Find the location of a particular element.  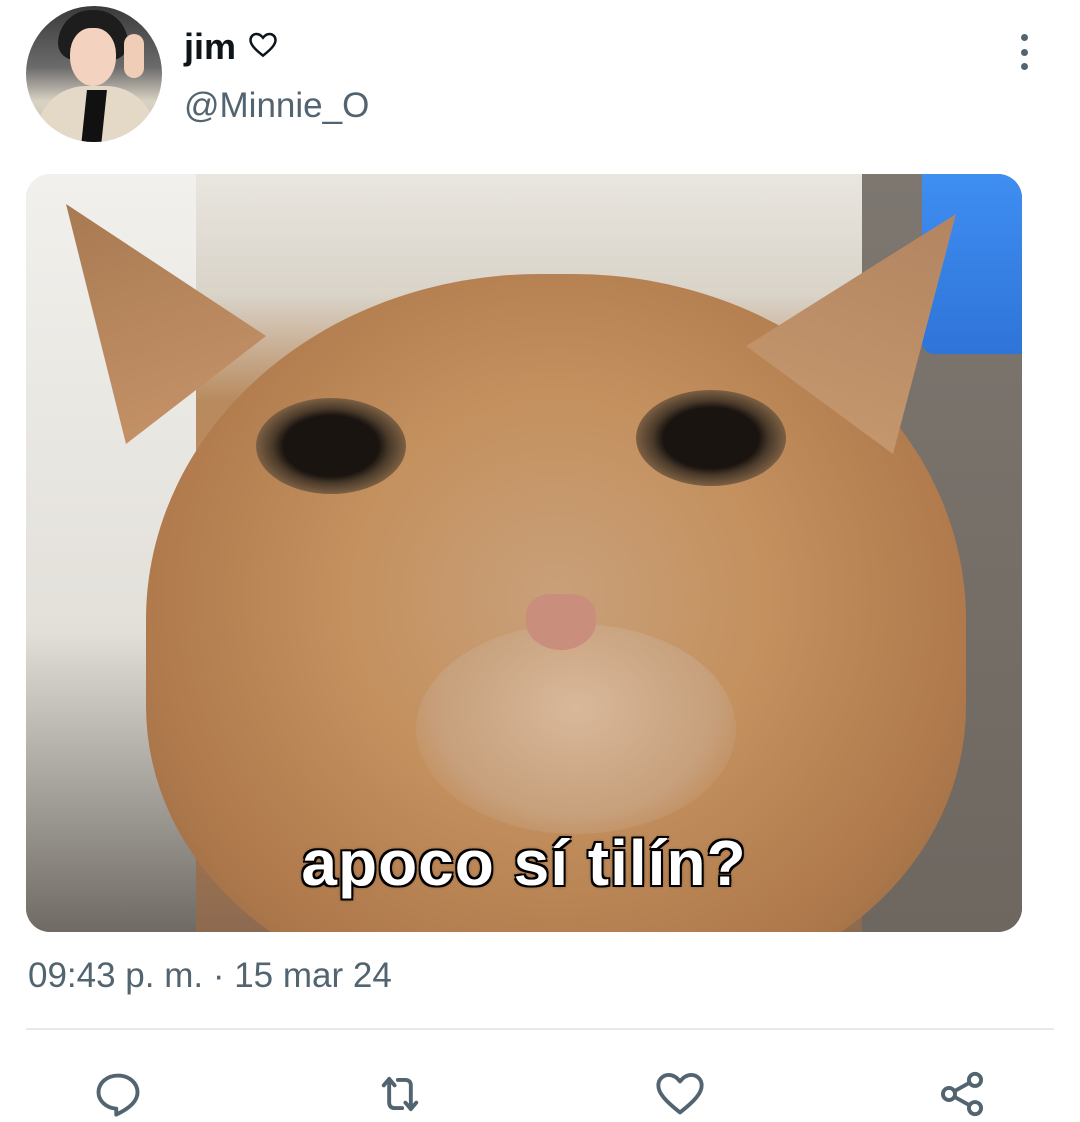

like-icon is located at coordinates (680, 1093).